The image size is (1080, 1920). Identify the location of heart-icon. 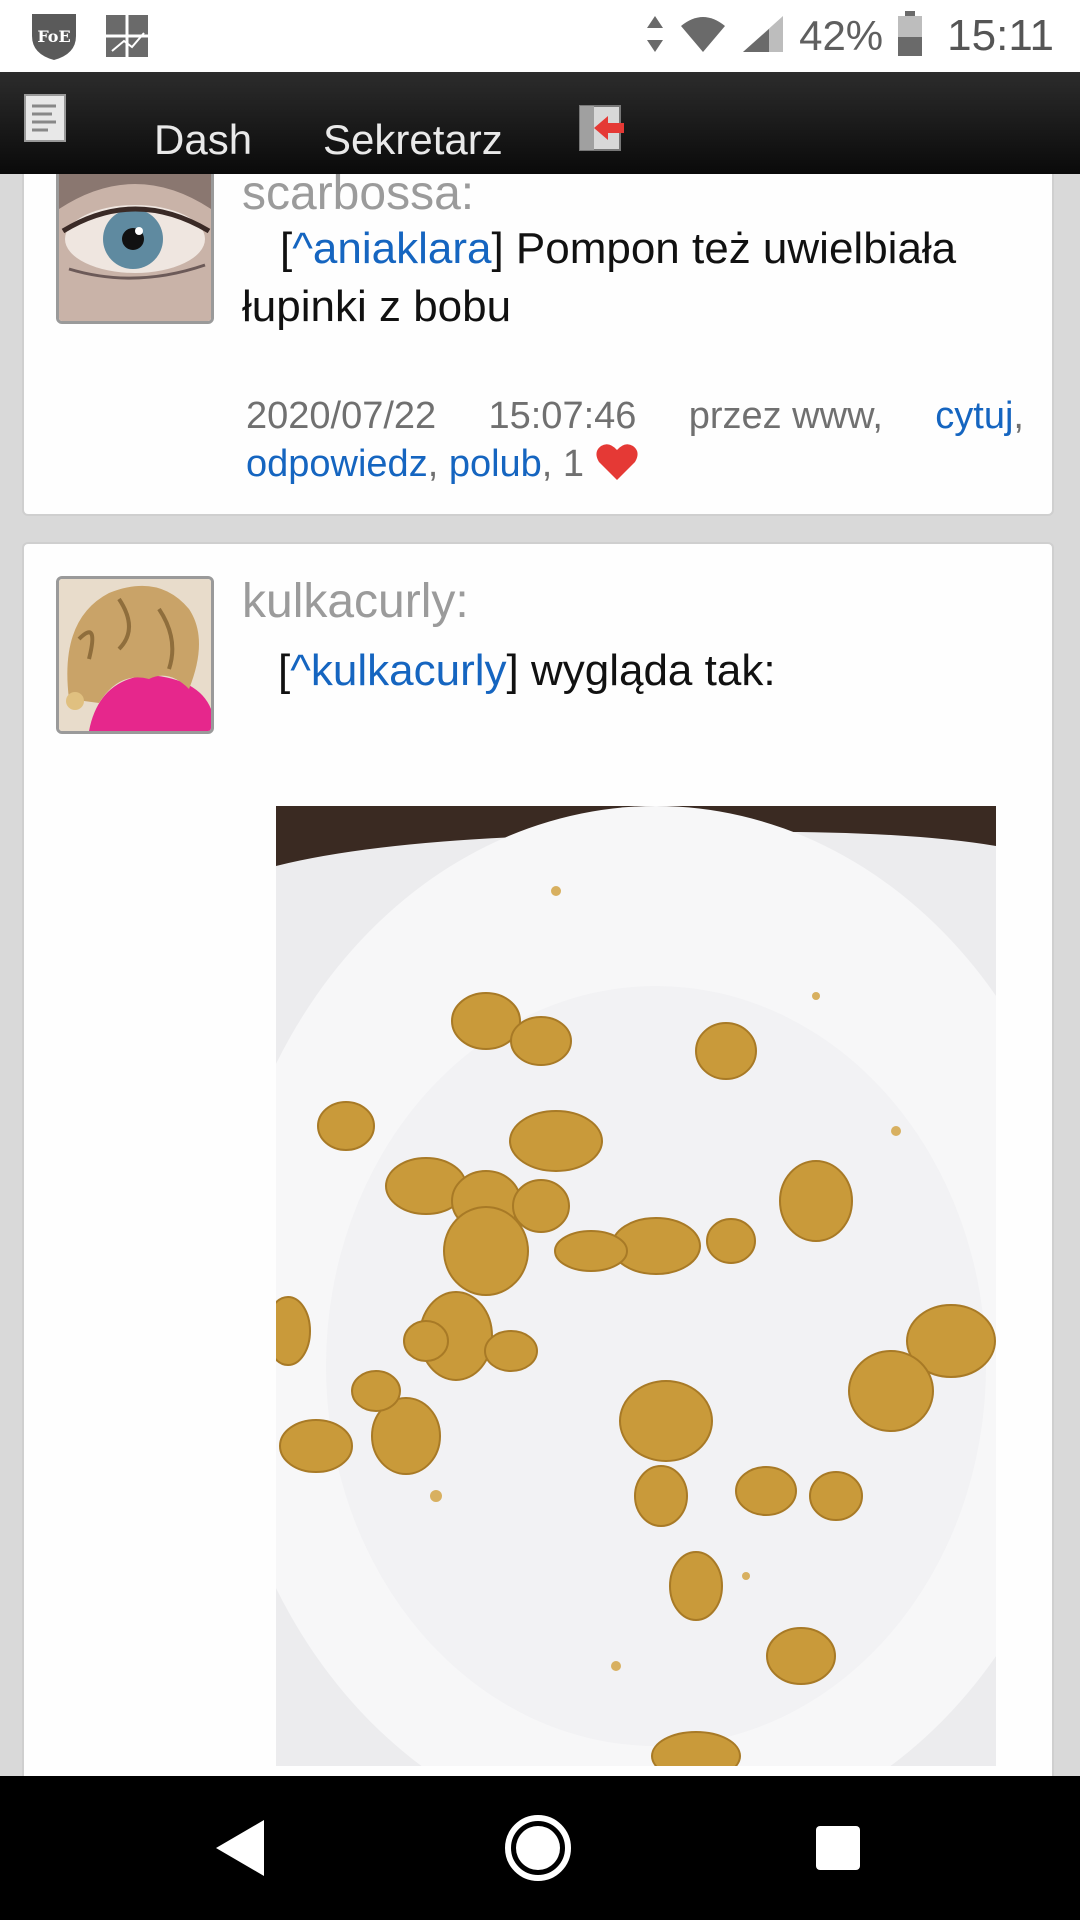
(617, 468).